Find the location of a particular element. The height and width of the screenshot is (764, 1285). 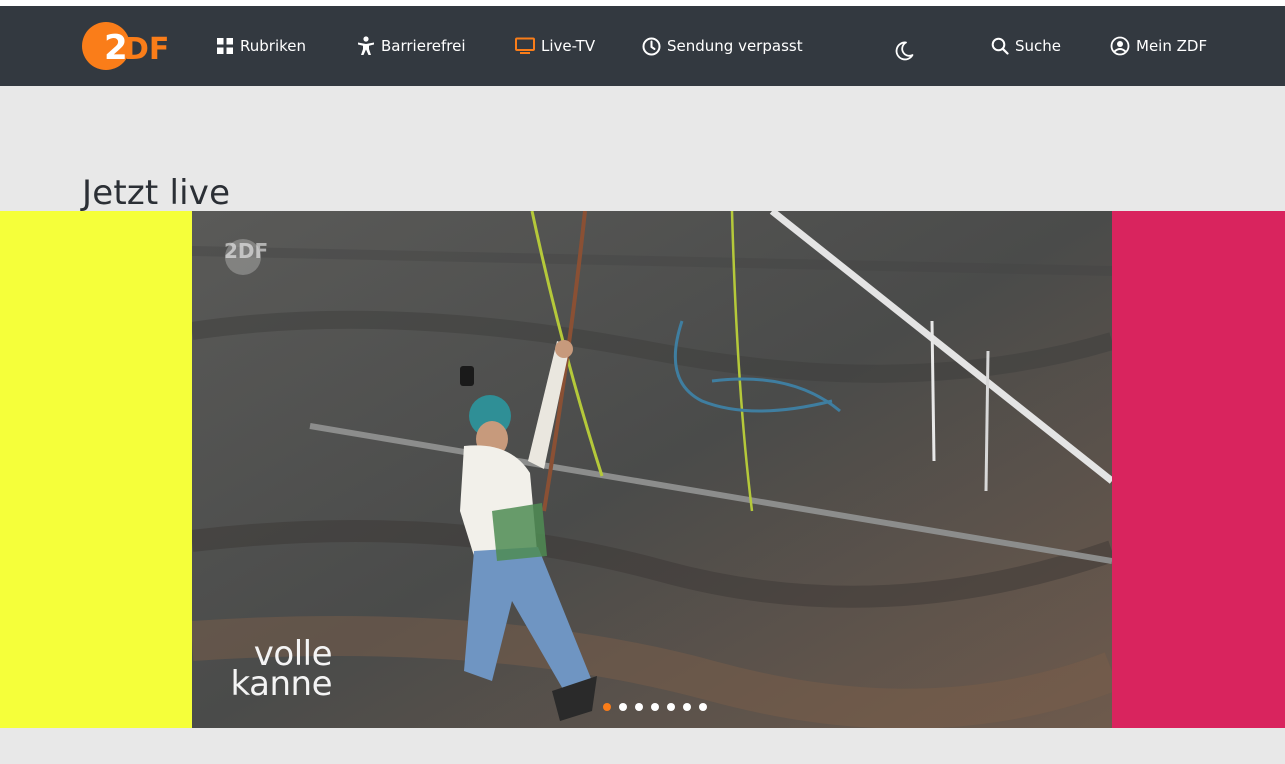

nav-live-tv: Live-TV is located at coordinates (555, 46).